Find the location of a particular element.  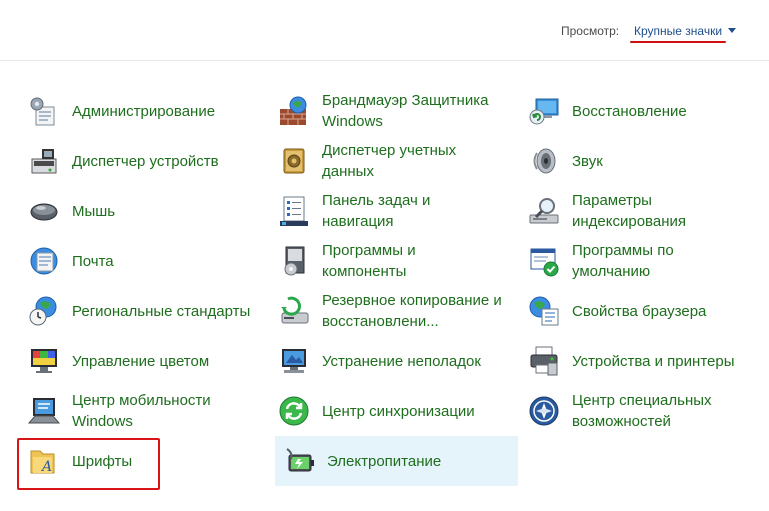

cp-item-mouse: Мышь is located at coordinates (142, 211).